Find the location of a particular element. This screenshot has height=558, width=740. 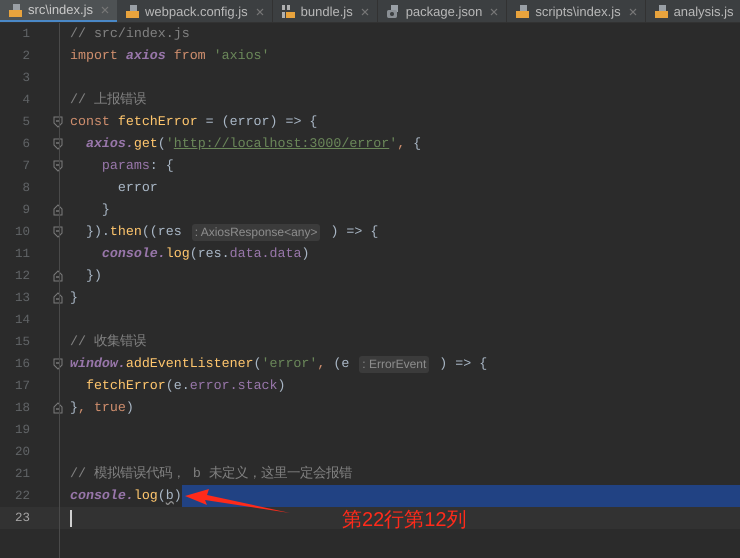

code-text: window.addEventListener('error', (e is located at coordinates (210, 364).